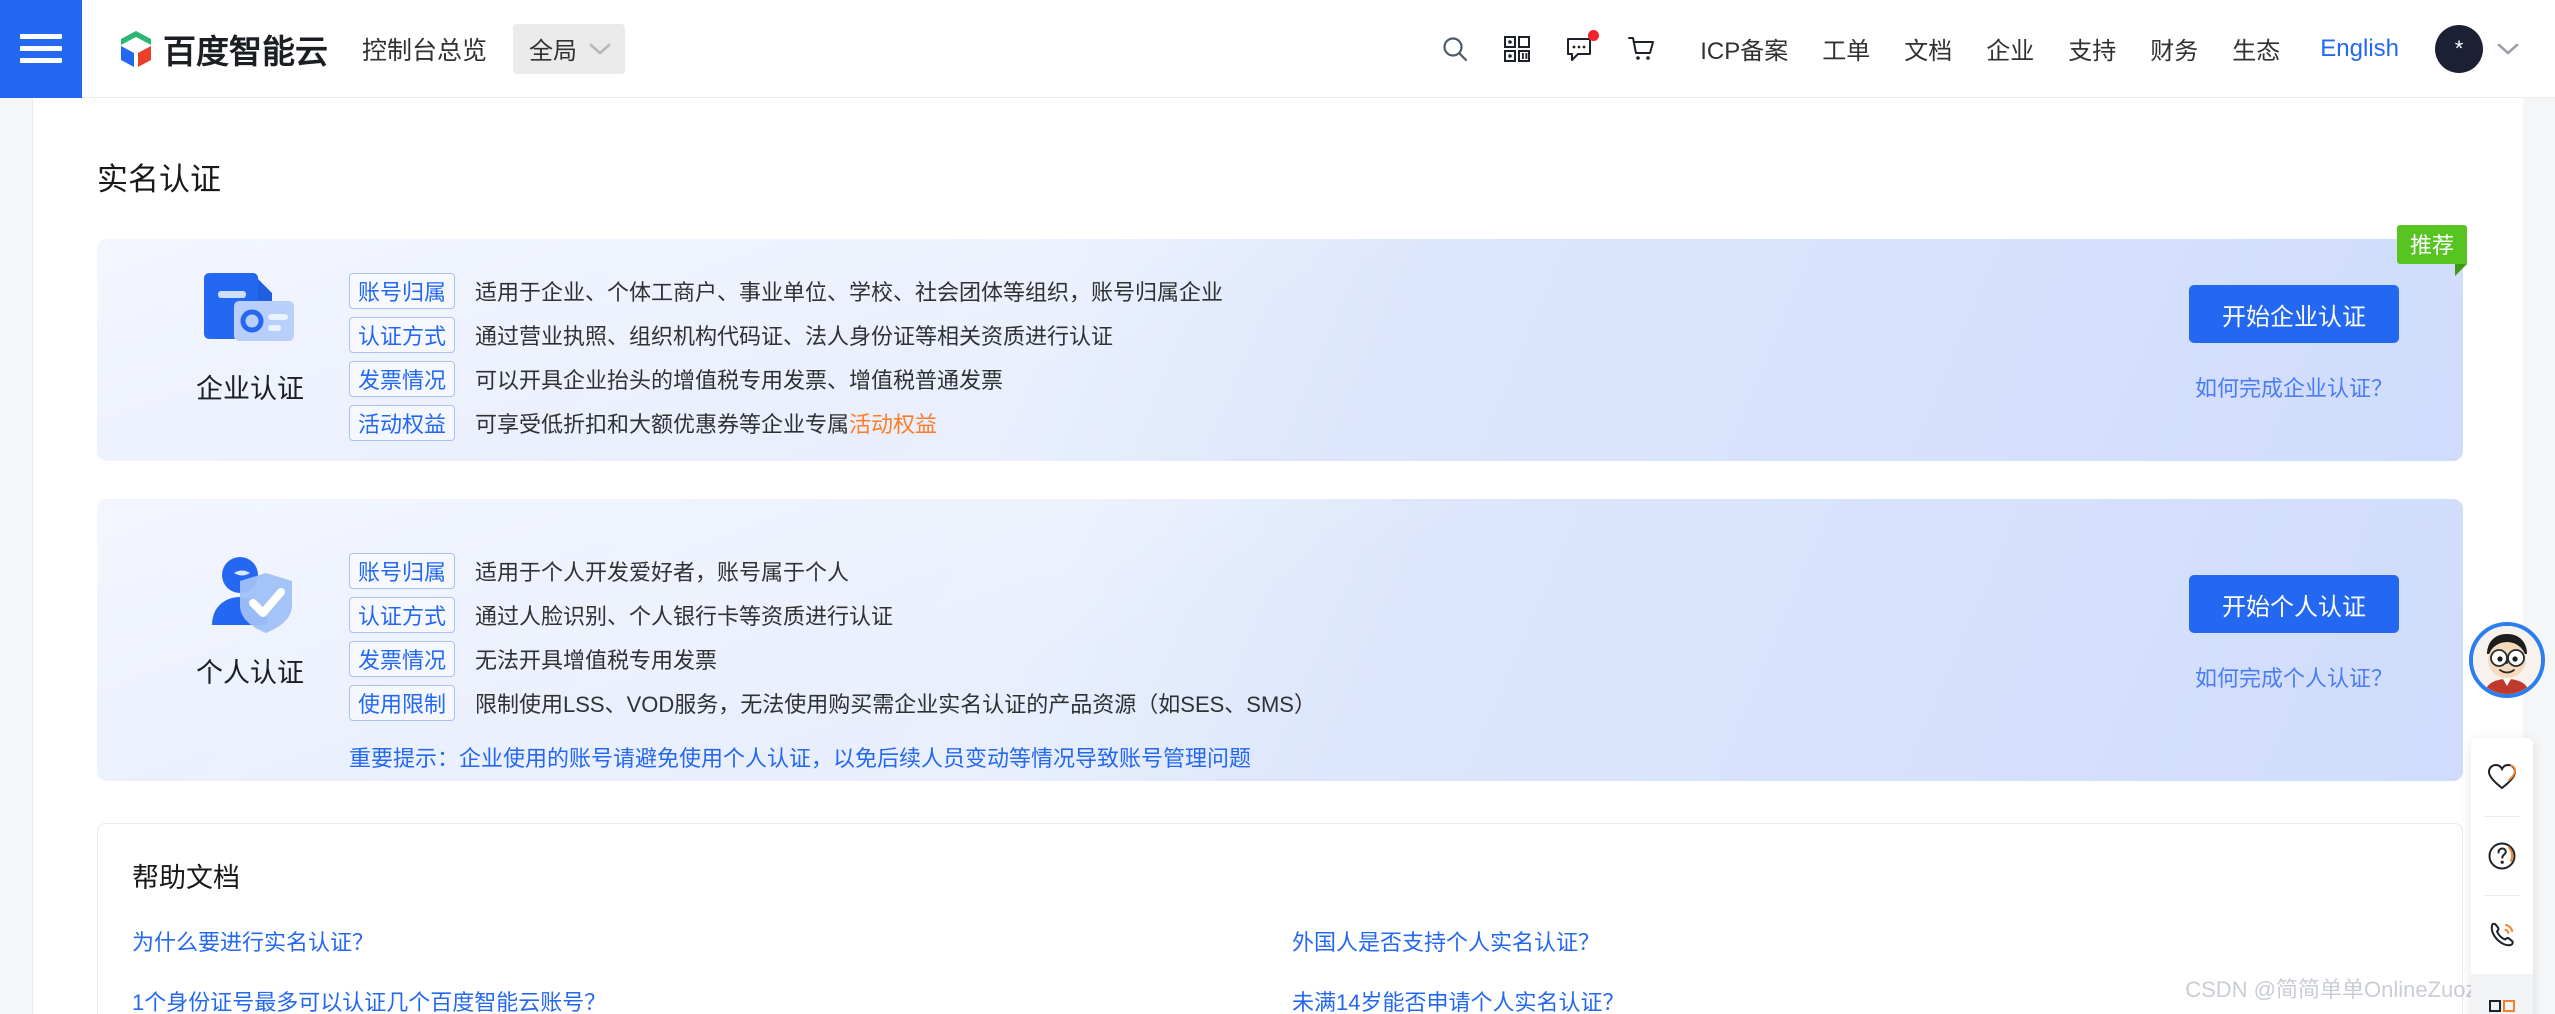 This screenshot has height=1014, width=2555. Describe the element at coordinates (2502, 777) in the screenshot. I see `heart-icon` at that location.